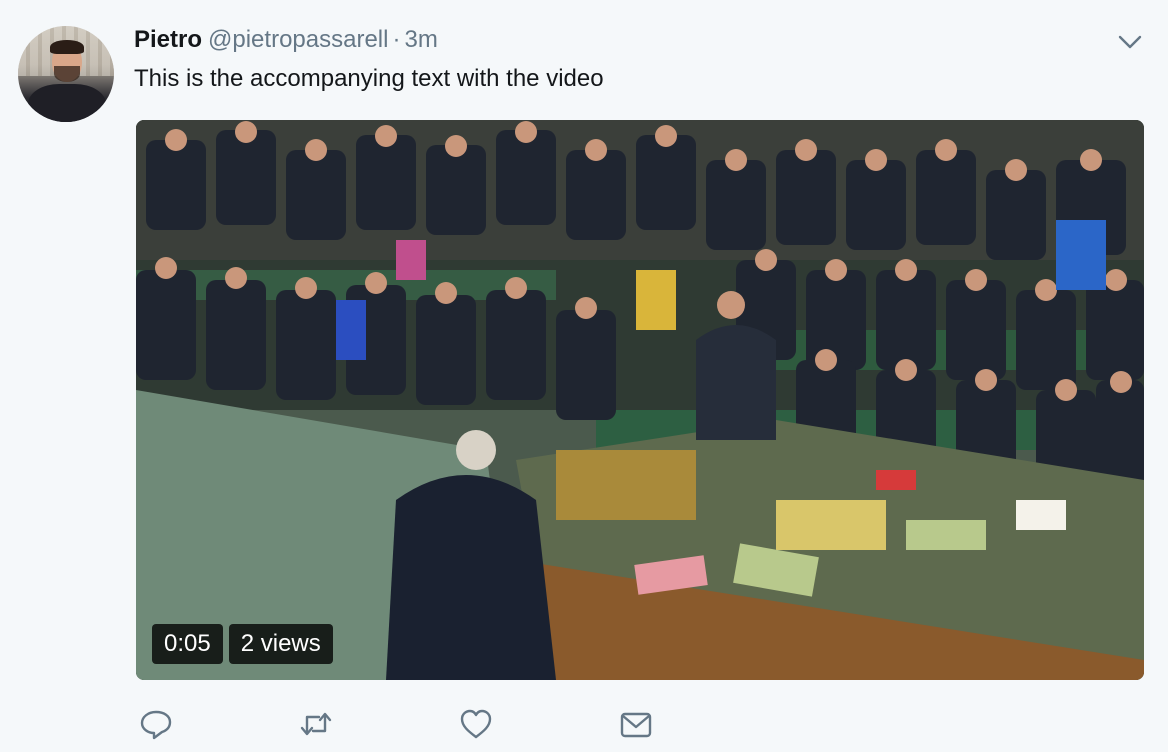 The width and height of the screenshot is (1168, 752). I want to click on tweet-header: Pietro @pietropassarell · 3m, so click(286, 40).